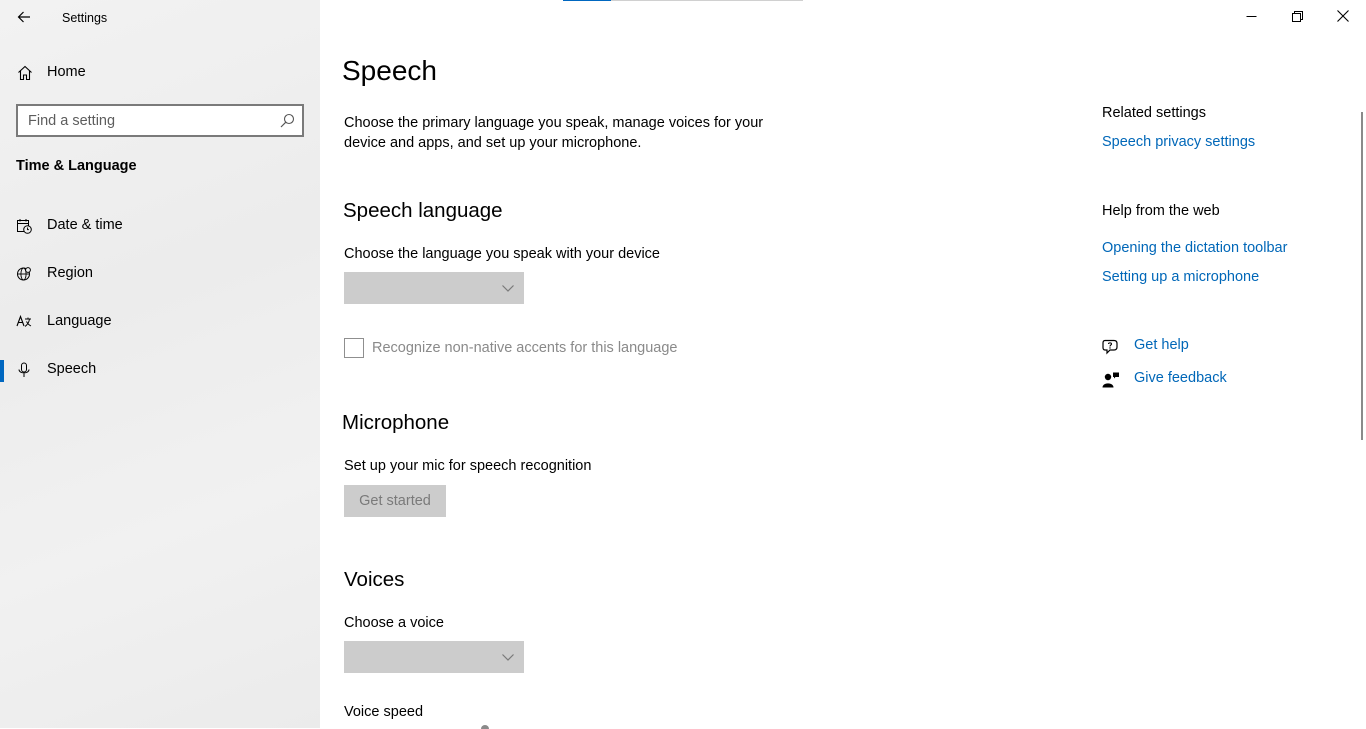 The image size is (1366, 729). Describe the element at coordinates (76, 166) in the screenshot. I see `section-title: Time & Language` at that location.